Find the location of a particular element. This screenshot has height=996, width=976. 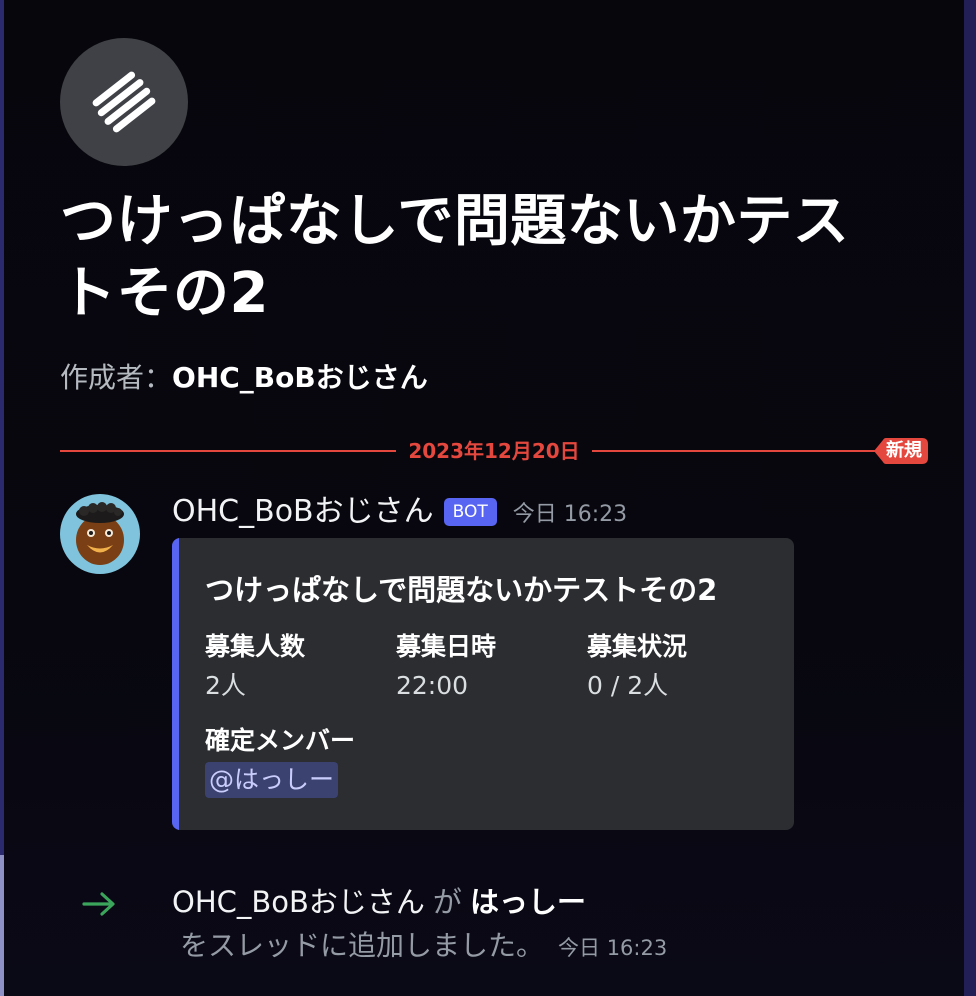

message-timestamp: 今日 16:23 is located at coordinates (570, 514).